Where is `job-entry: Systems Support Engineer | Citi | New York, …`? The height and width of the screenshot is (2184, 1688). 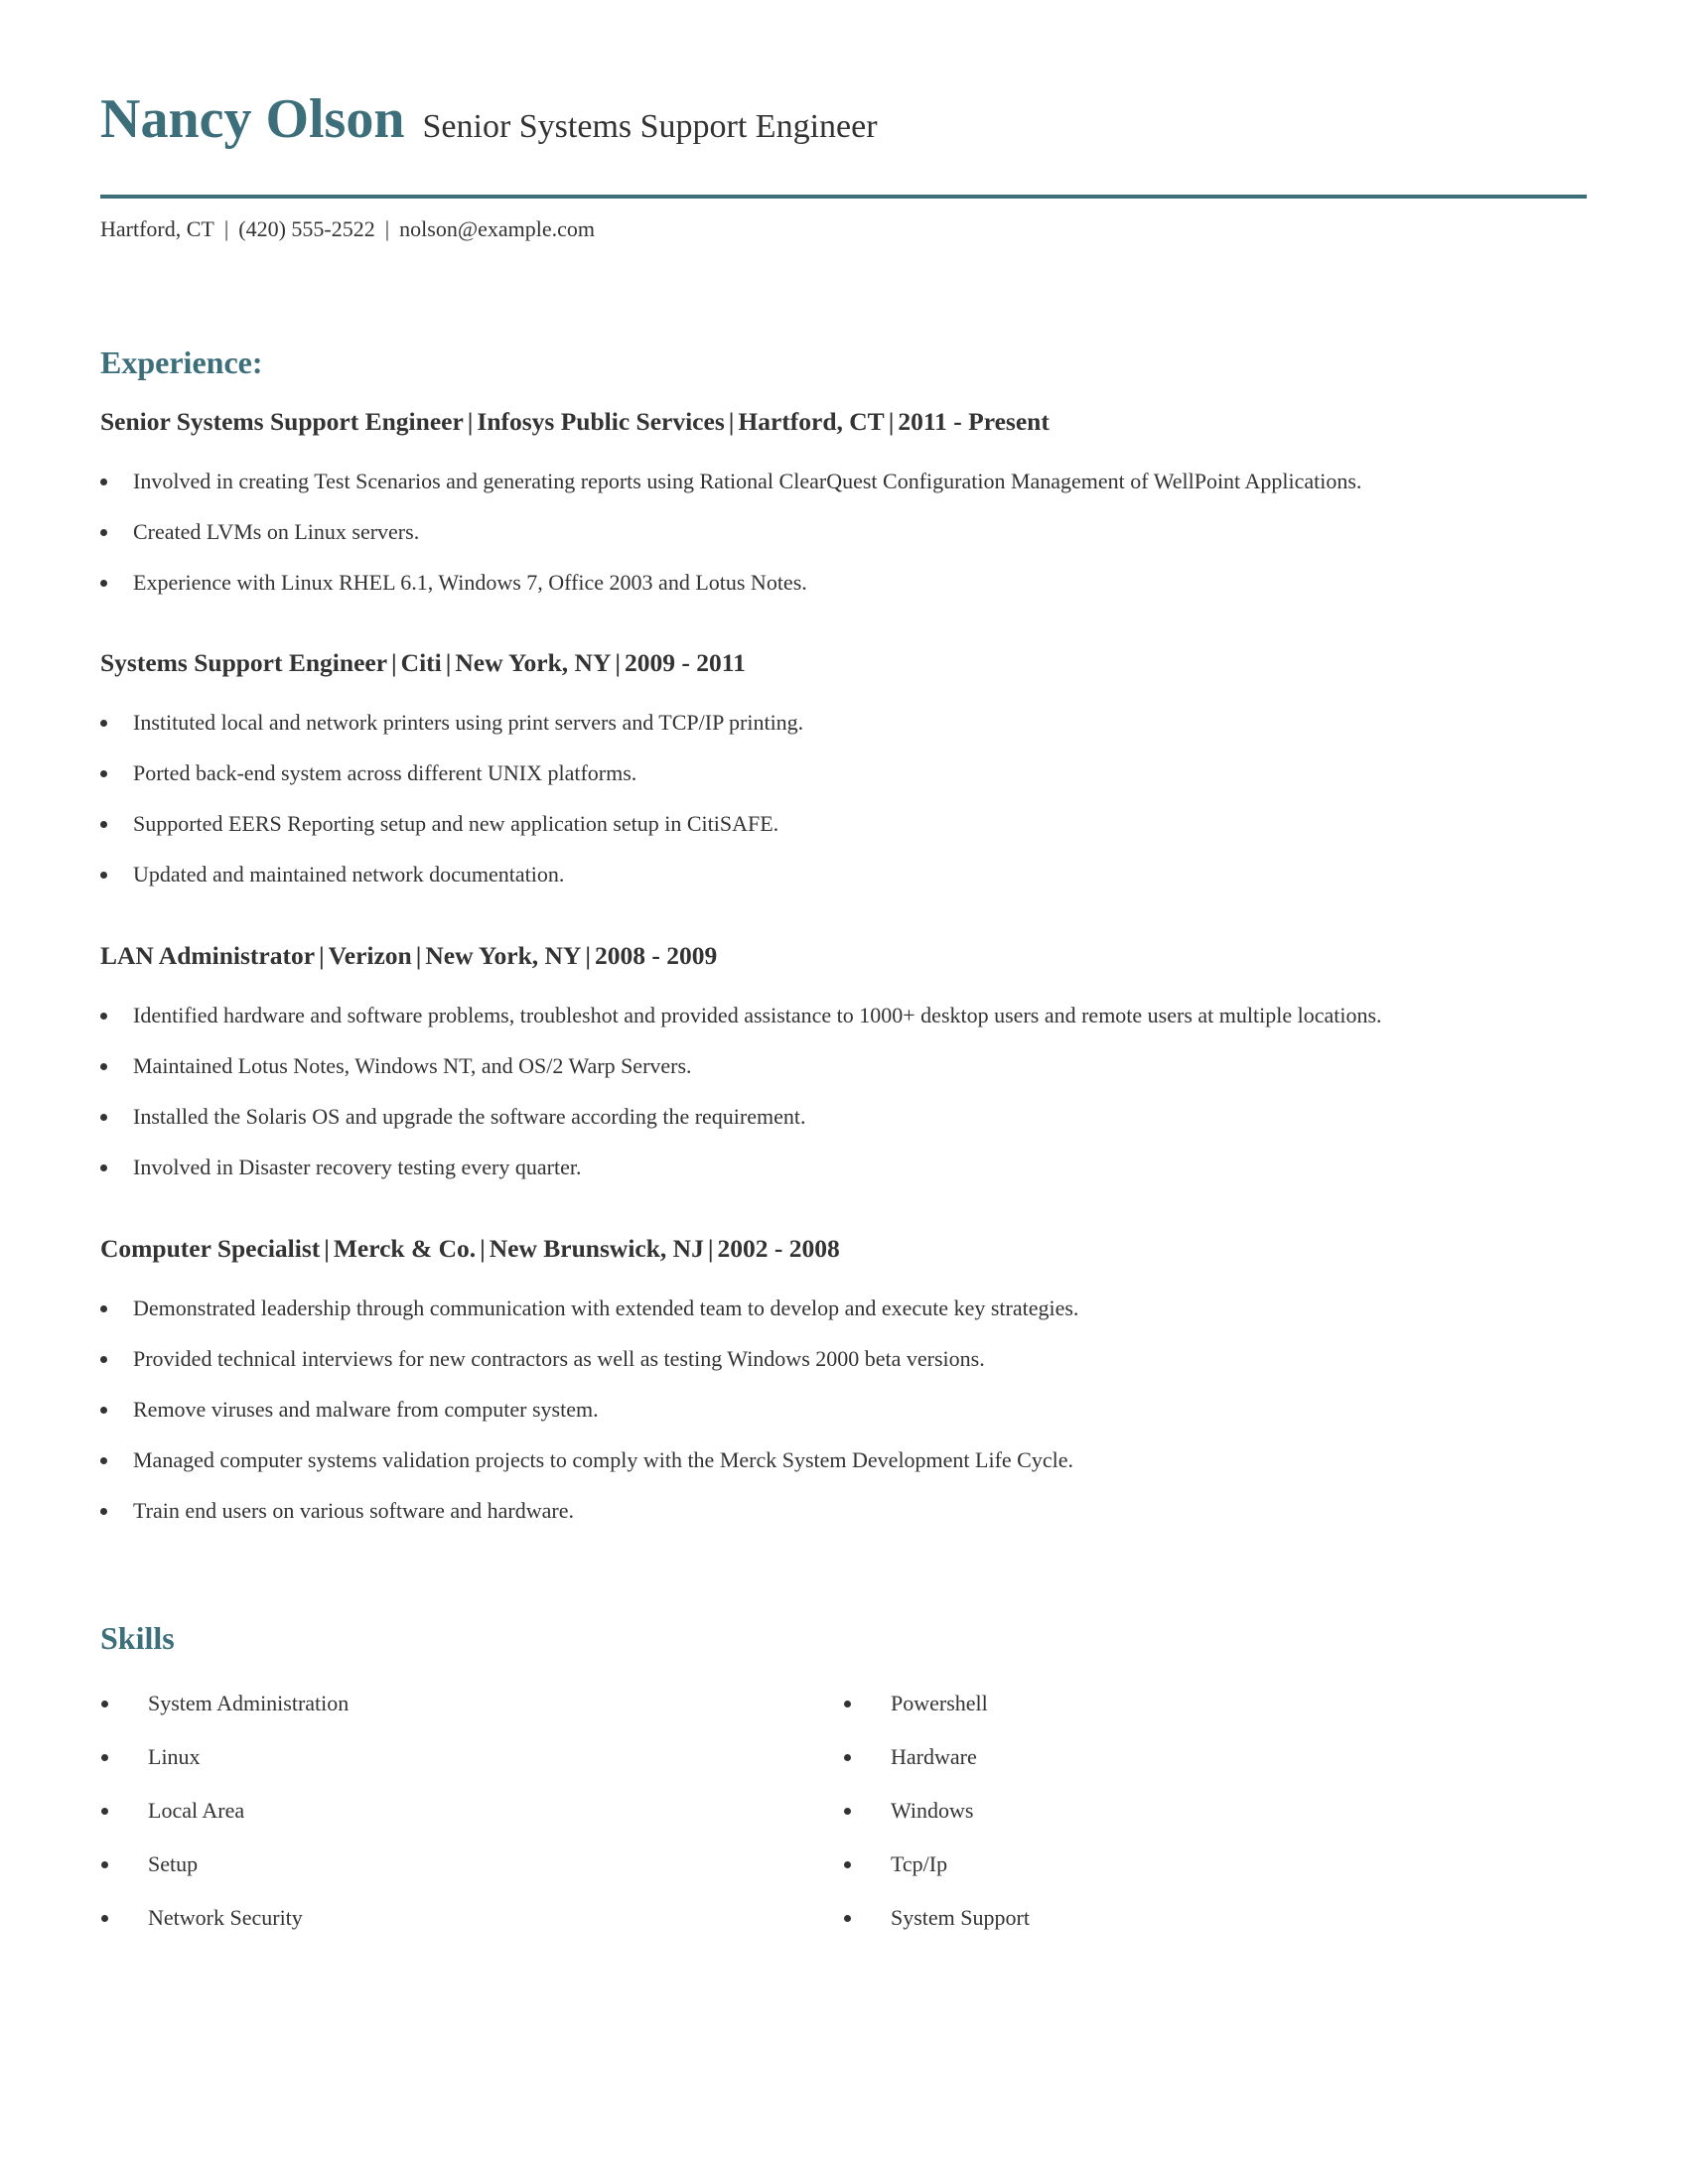 job-entry: Systems Support Engineer | Citi | New York, … is located at coordinates (845, 781).